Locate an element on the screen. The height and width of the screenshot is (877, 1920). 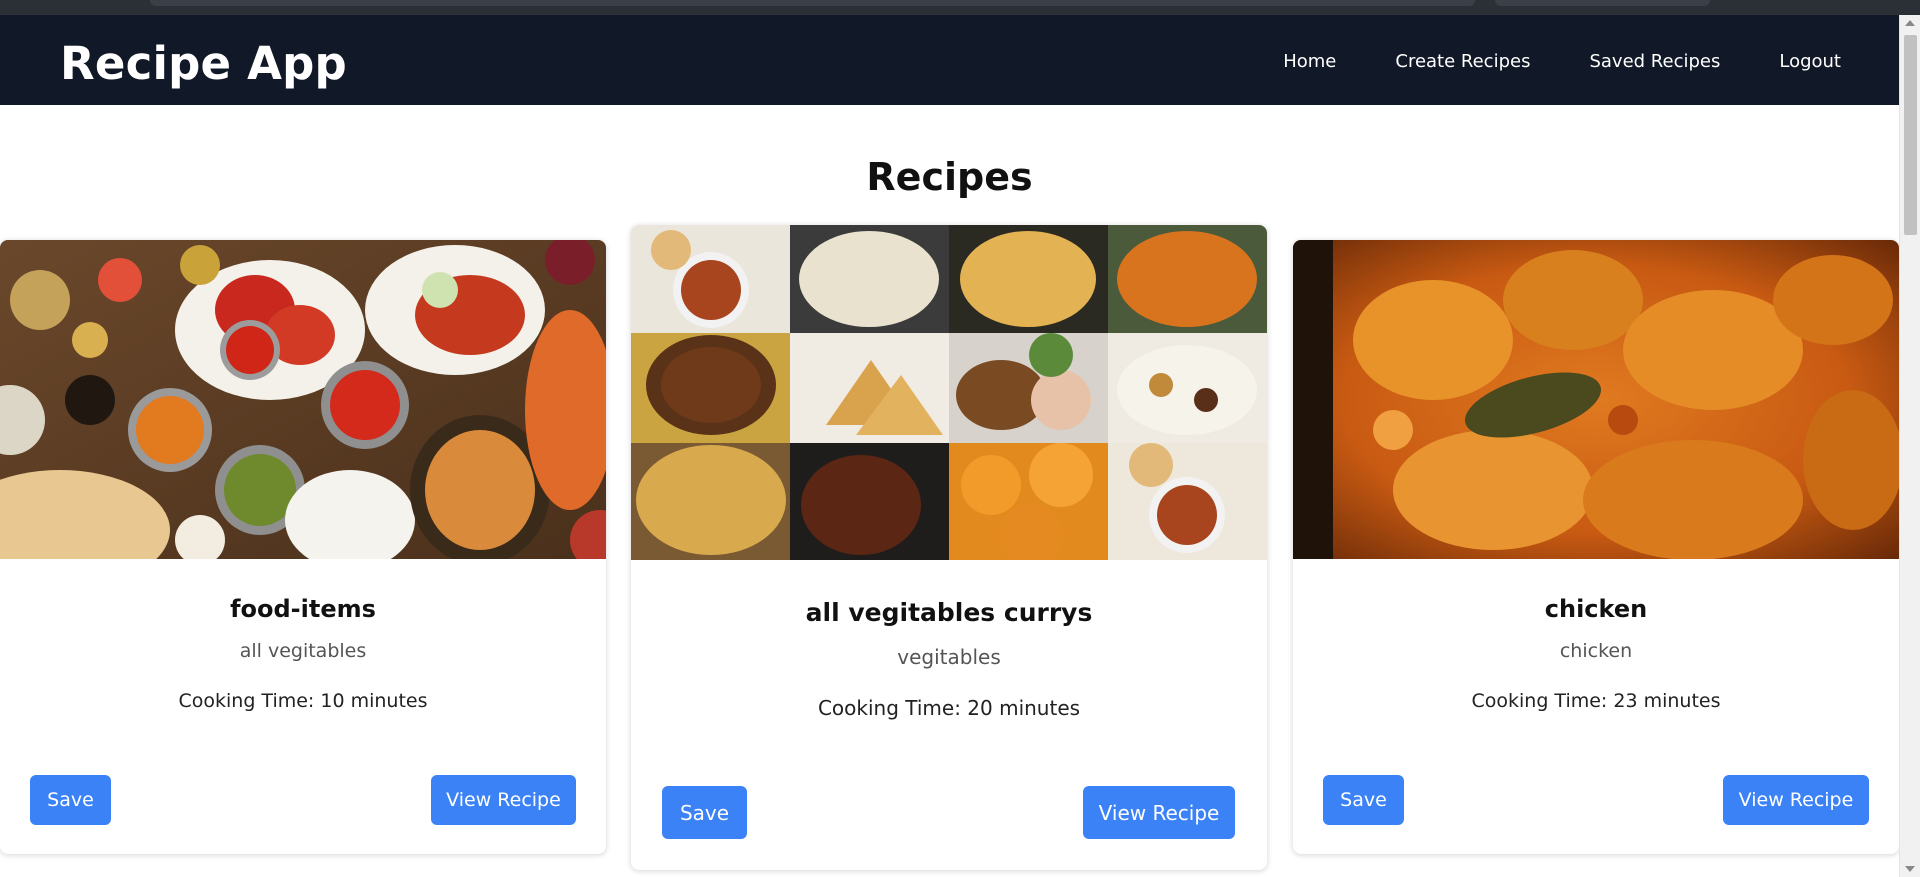
scrollbar-thumb is located at coordinates (1910, 135).